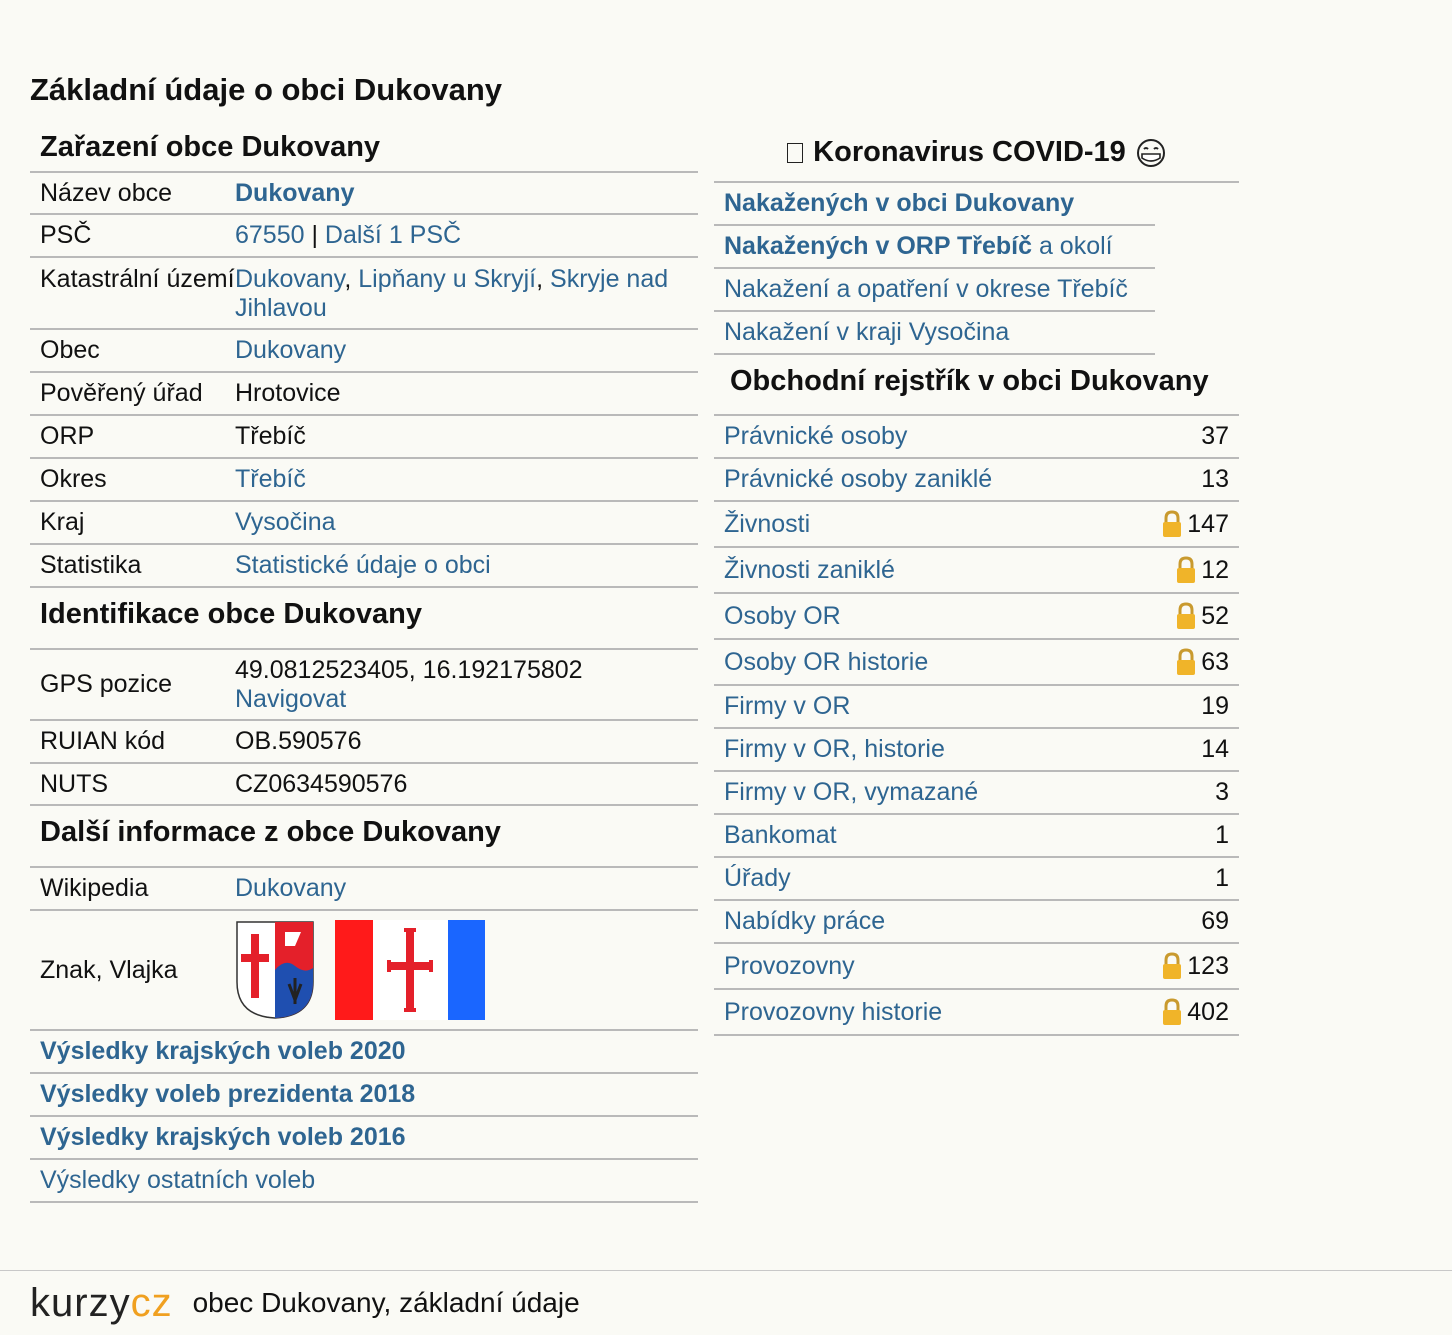 The image size is (1452, 1335). What do you see at coordinates (364, 1181) in the screenshot?
I see `volby-ostatni-row: Výsledky ostatních voleb` at bounding box center [364, 1181].